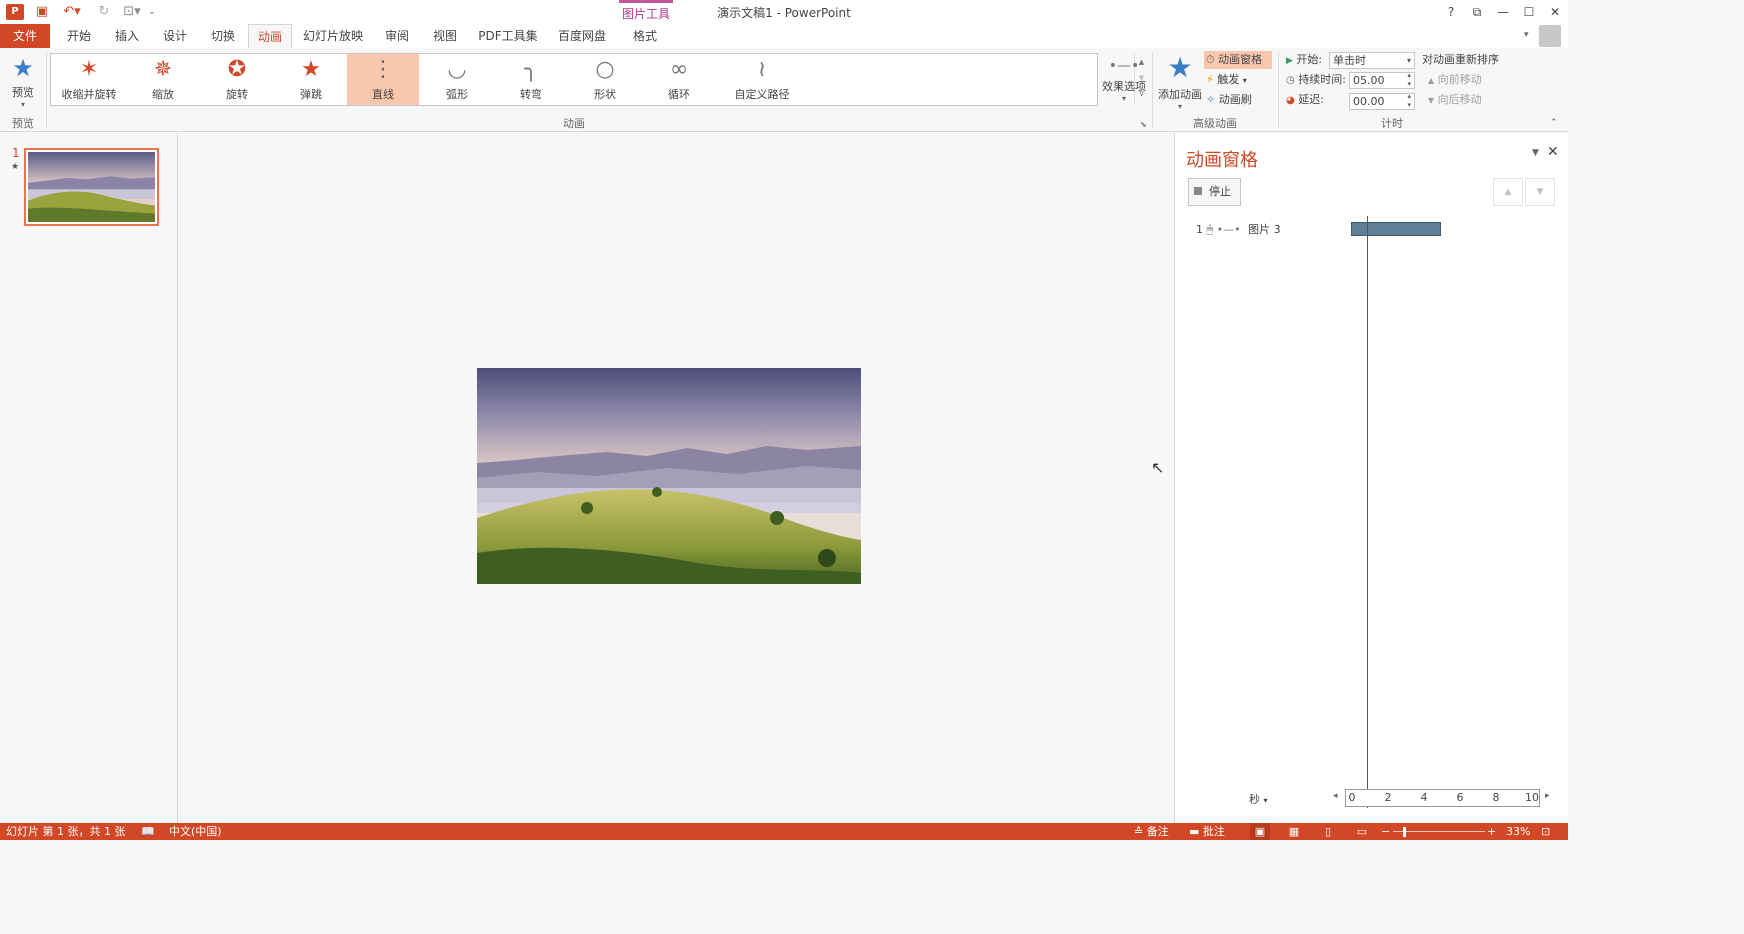 The width and height of the screenshot is (1744, 934). I want to click on duration-spinner: 05.00 ▴ ▾, so click(1382, 80).